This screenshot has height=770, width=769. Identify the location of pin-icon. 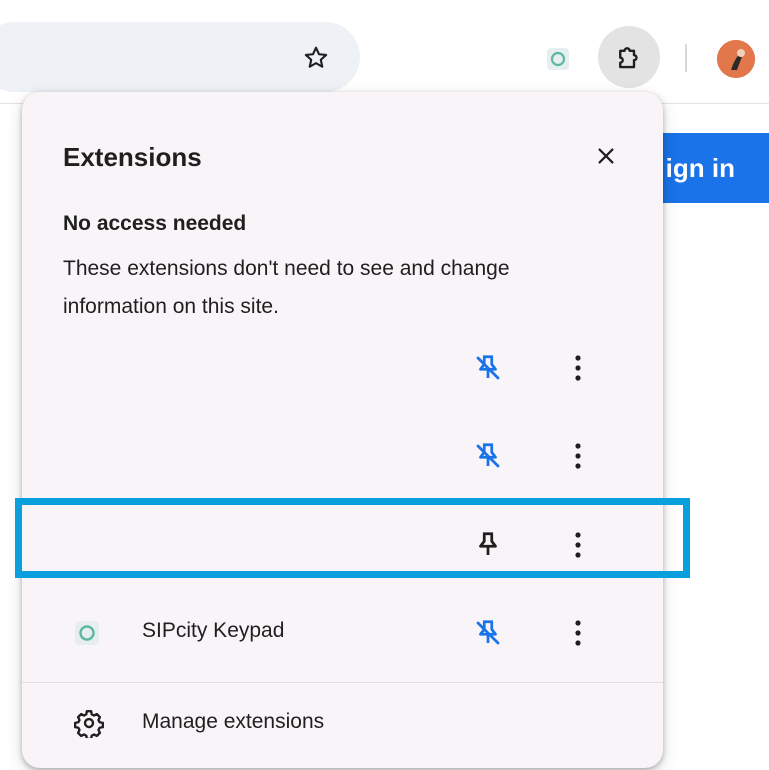
(488, 543).